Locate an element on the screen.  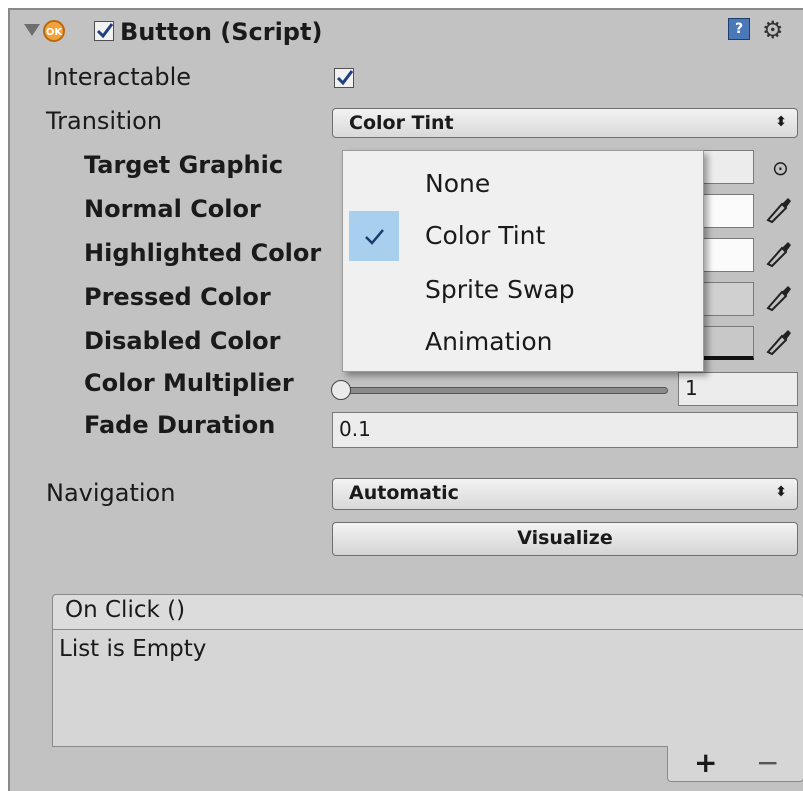
component-title: Button (Script) is located at coordinates (221, 32).